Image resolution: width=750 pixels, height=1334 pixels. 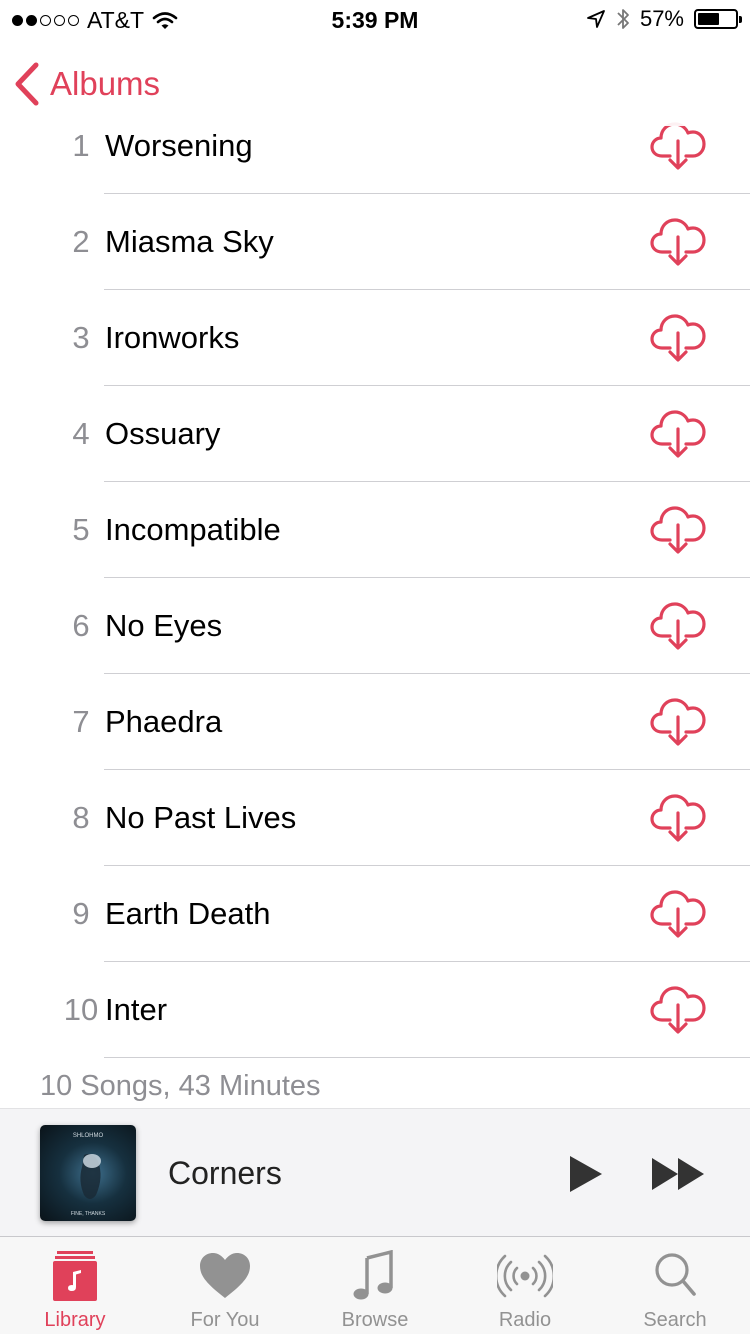 What do you see at coordinates (81, 529) in the screenshot?
I see `track-number: 5` at bounding box center [81, 529].